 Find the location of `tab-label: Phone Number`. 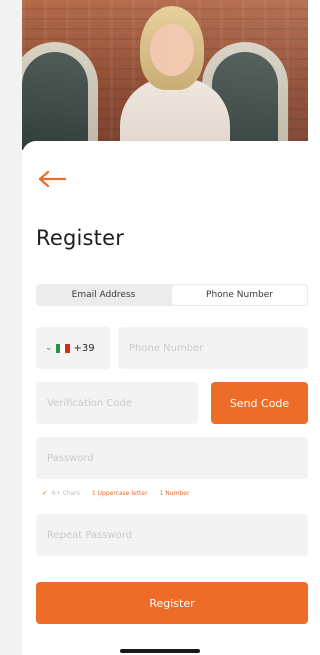

tab-label: Phone Number is located at coordinates (239, 295).